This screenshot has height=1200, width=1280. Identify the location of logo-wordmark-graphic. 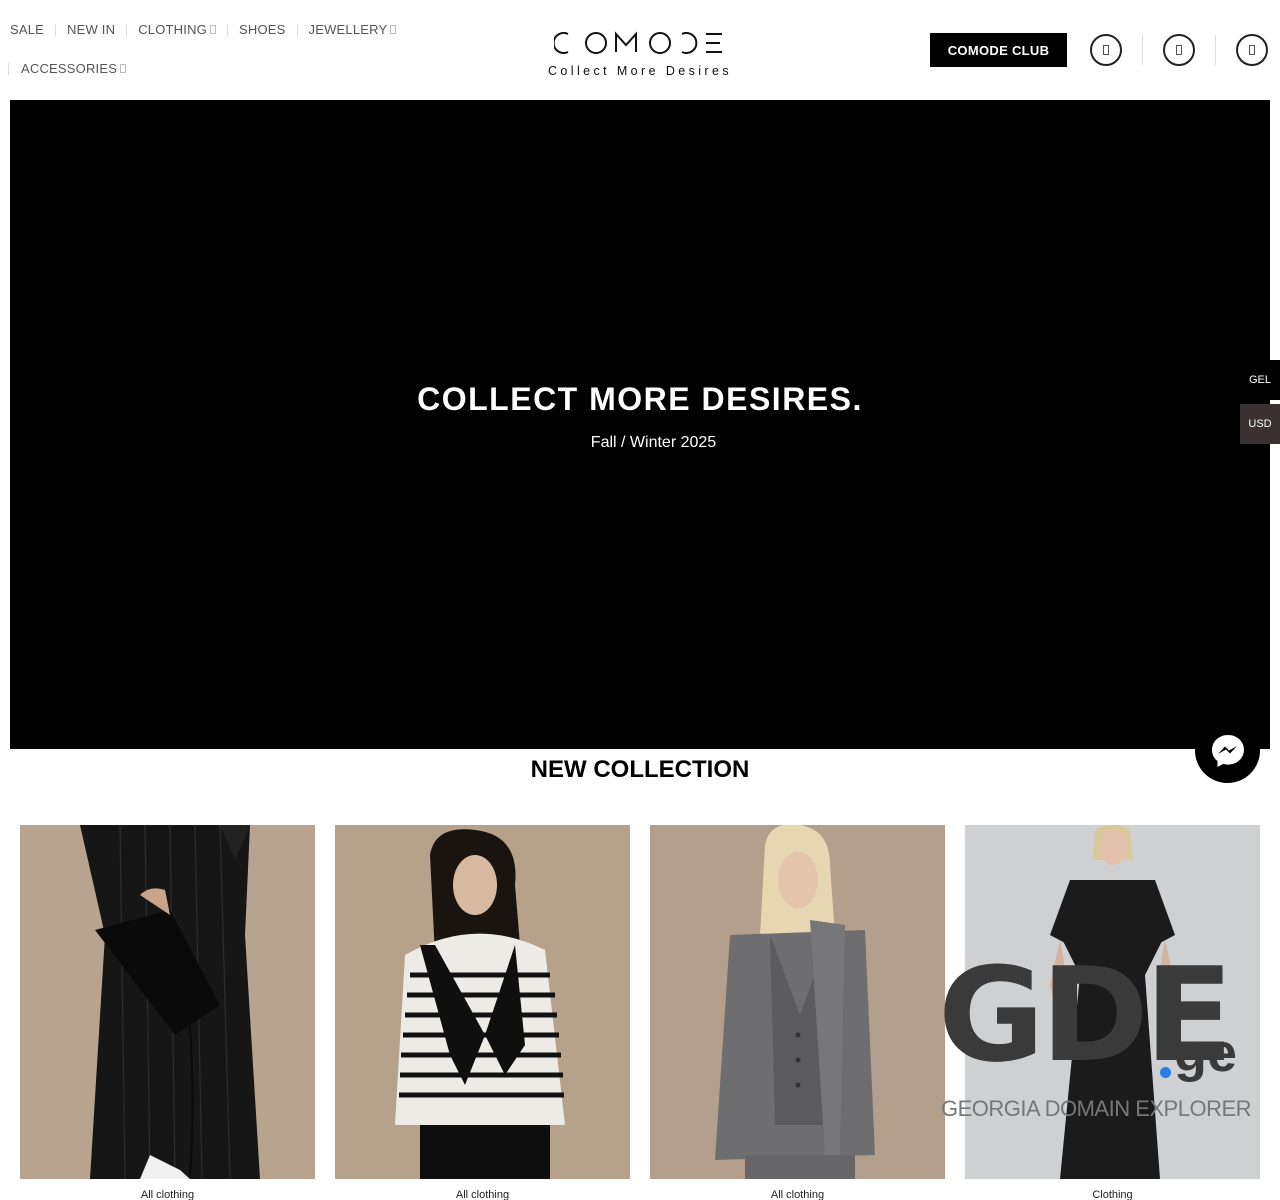
(638, 42).